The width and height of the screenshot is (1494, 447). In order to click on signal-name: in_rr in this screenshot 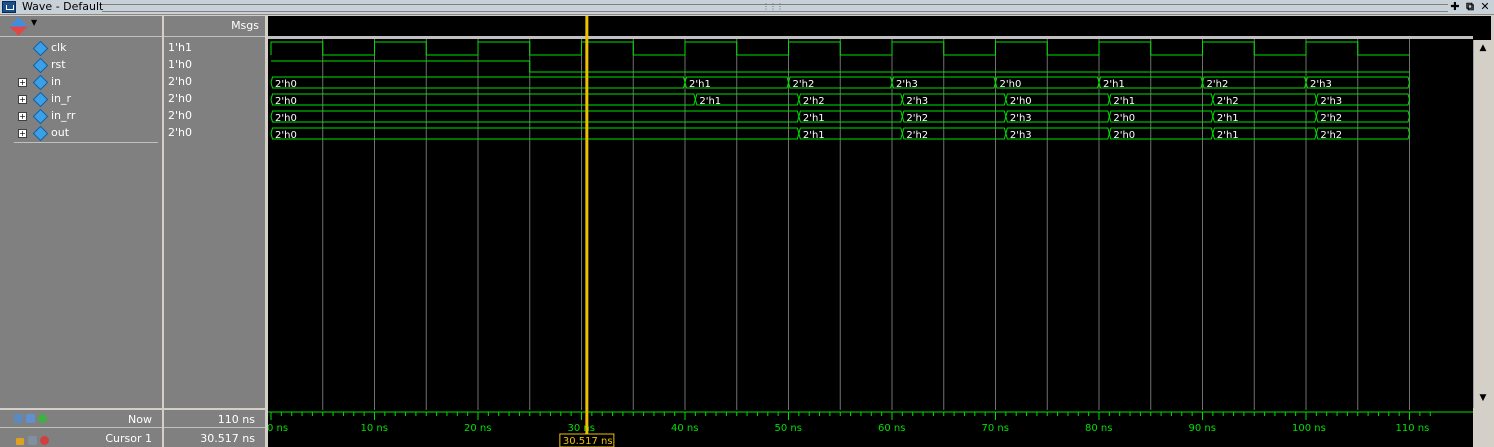, I will do `click(63, 115)`.